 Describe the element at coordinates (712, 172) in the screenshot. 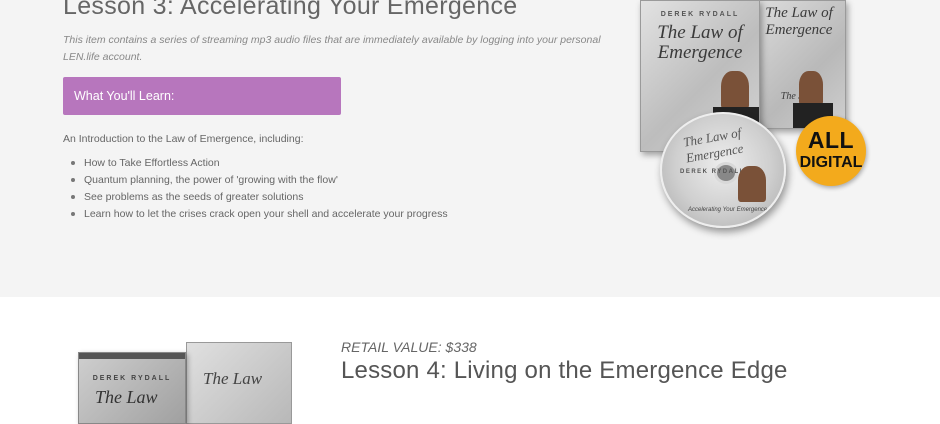

I see `disc-author: DEREK RYDALL` at that location.